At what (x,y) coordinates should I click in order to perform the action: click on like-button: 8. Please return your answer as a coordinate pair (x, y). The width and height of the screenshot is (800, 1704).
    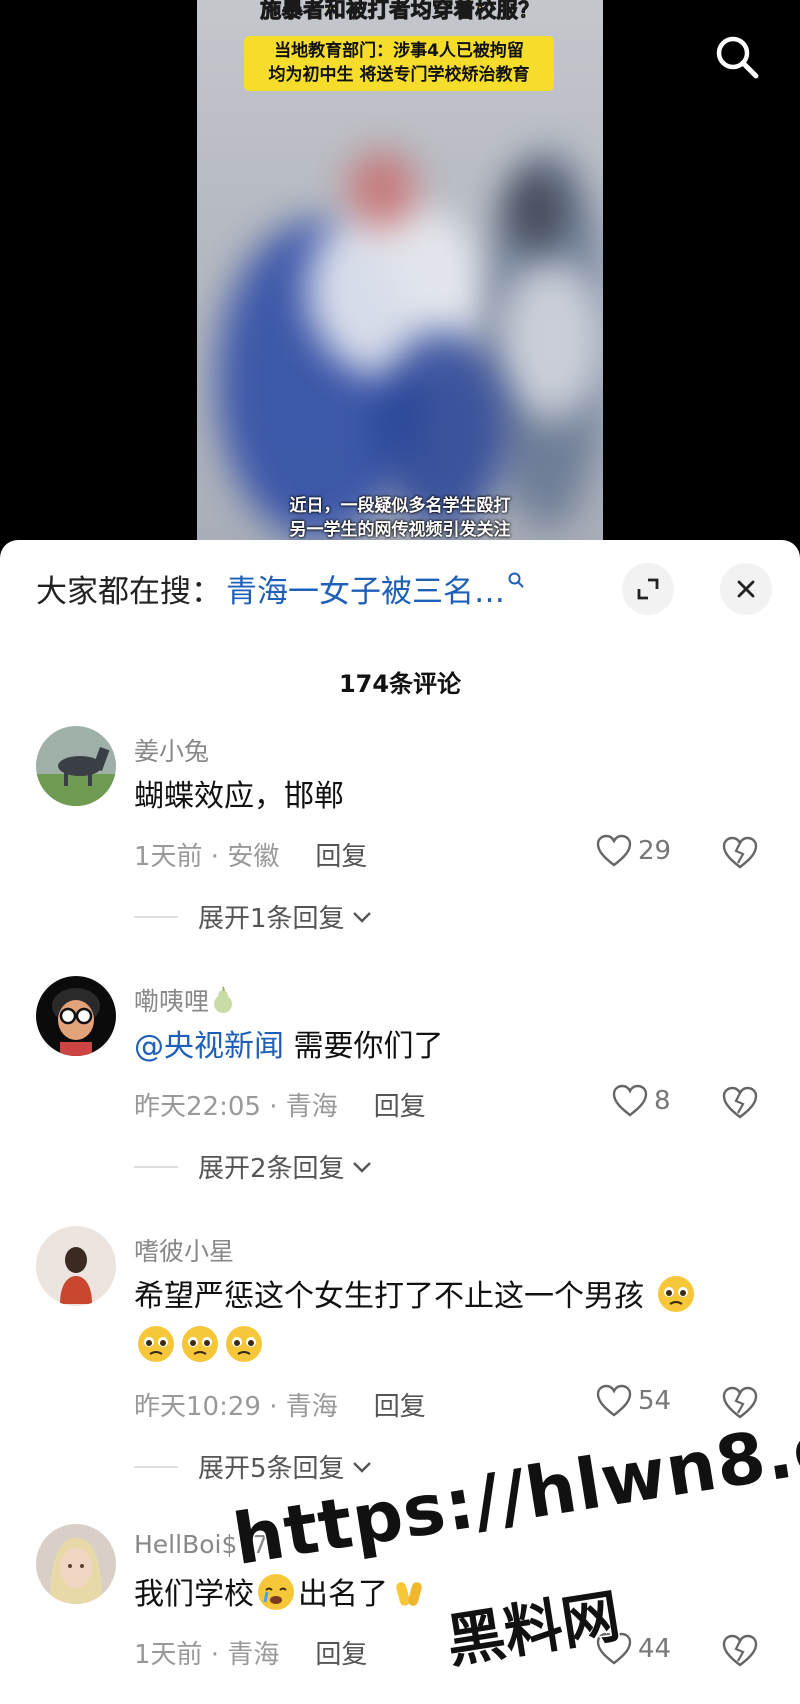
    Looking at the image, I should click on (641, 1101).